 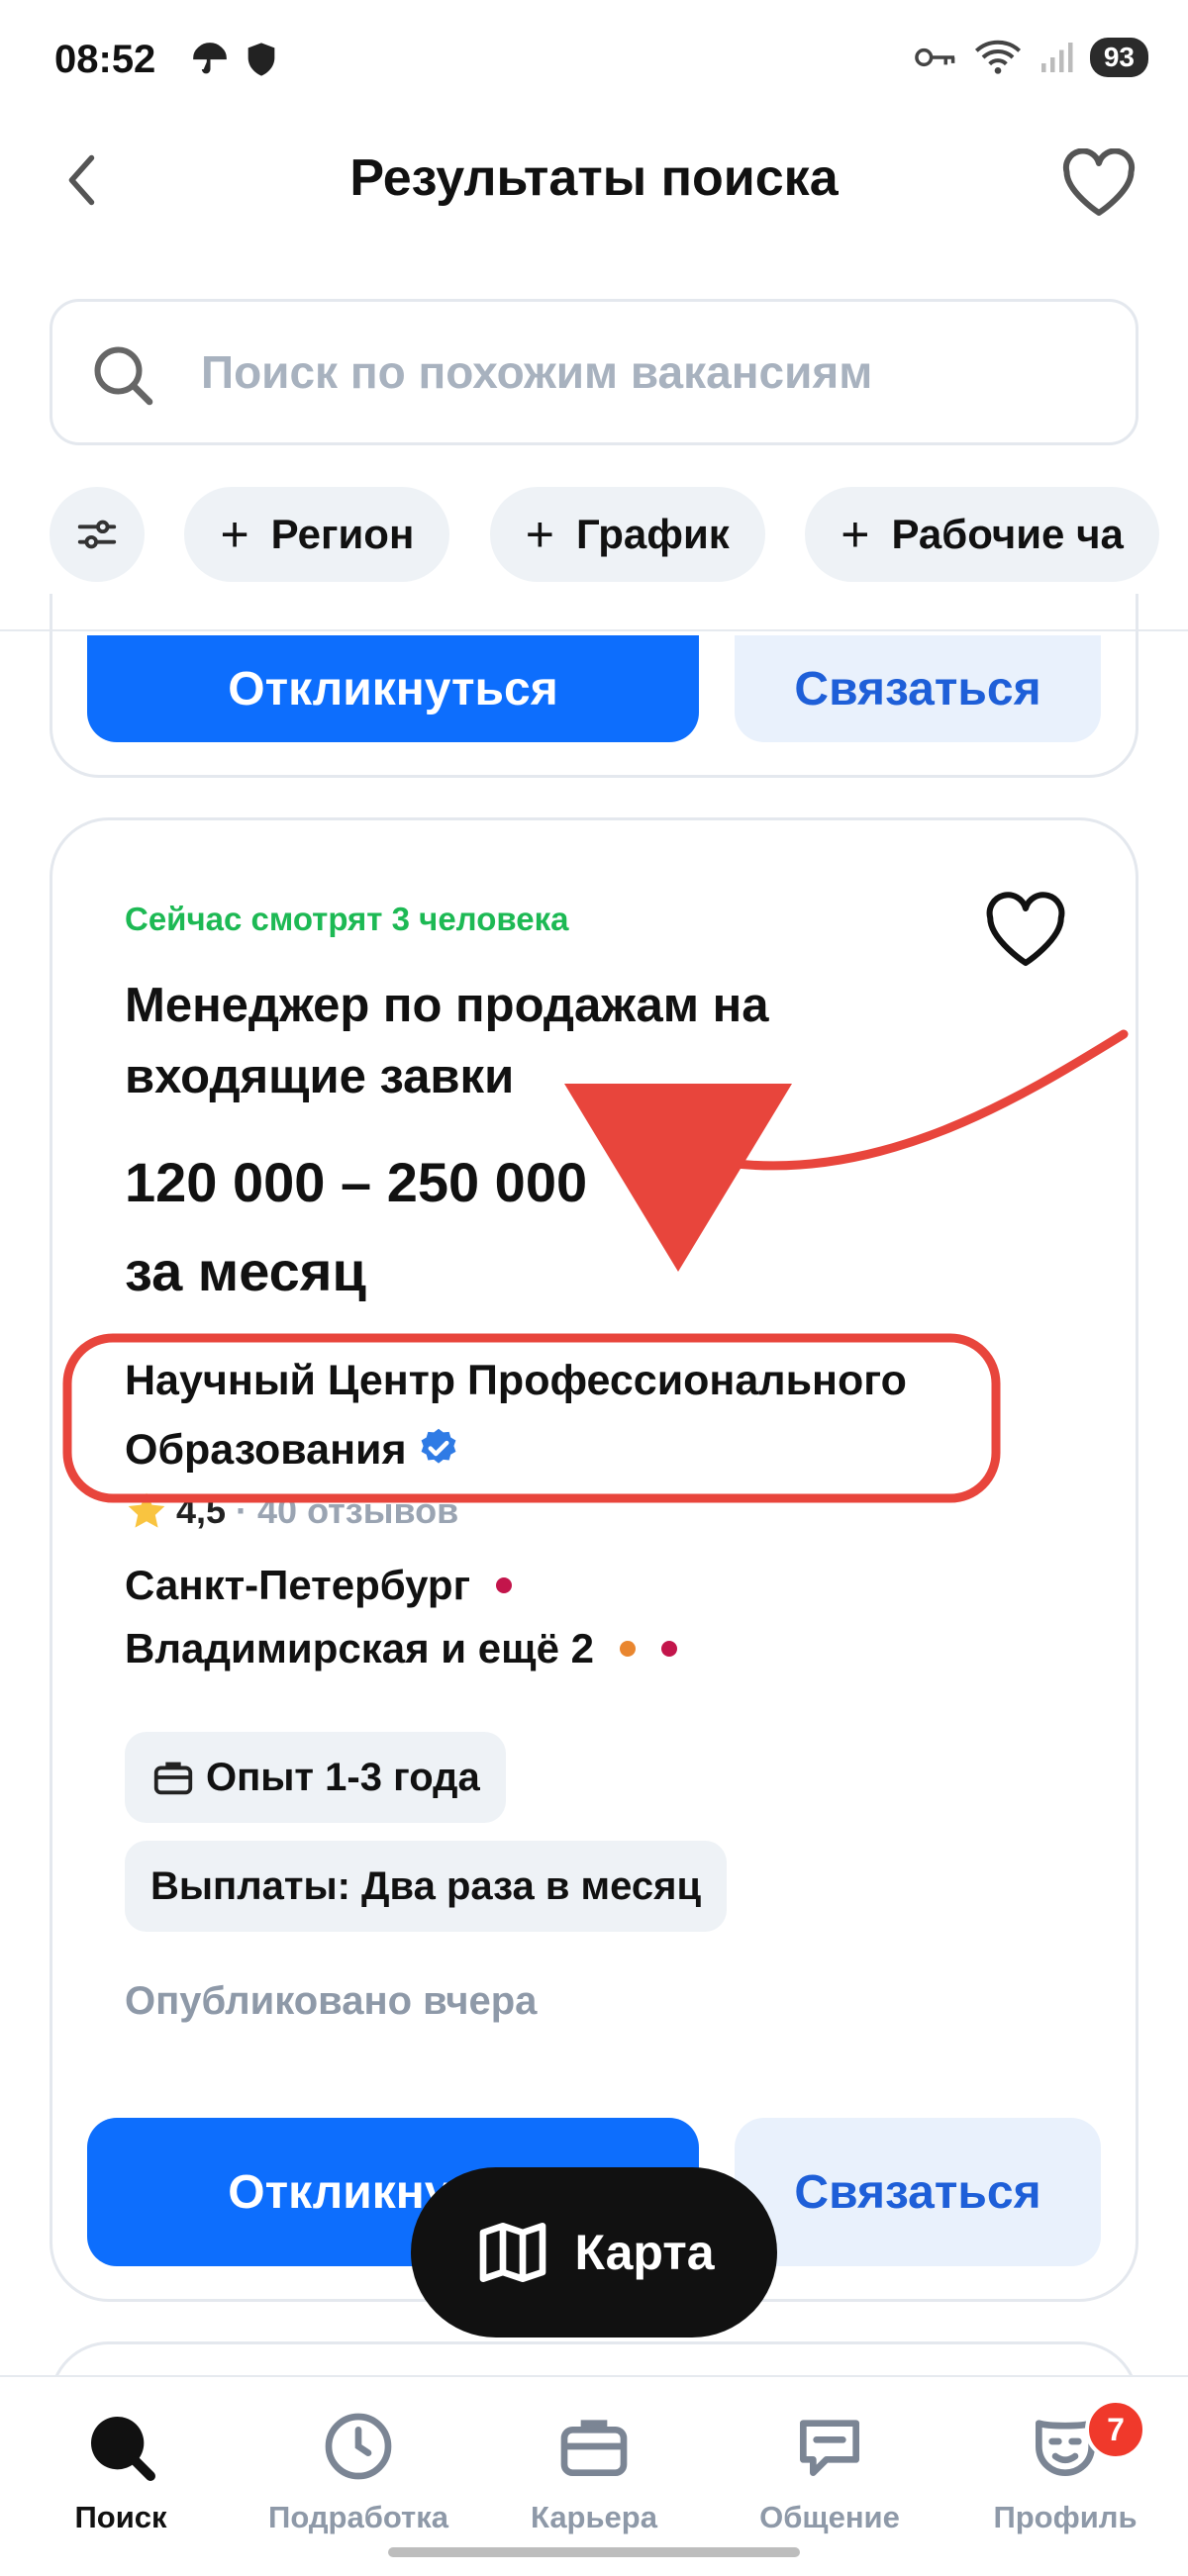 What do you see at coordinates (246, 1271) in the screenshot?
I see `salary-period: за месяц` at bounding box center [246, 1271].